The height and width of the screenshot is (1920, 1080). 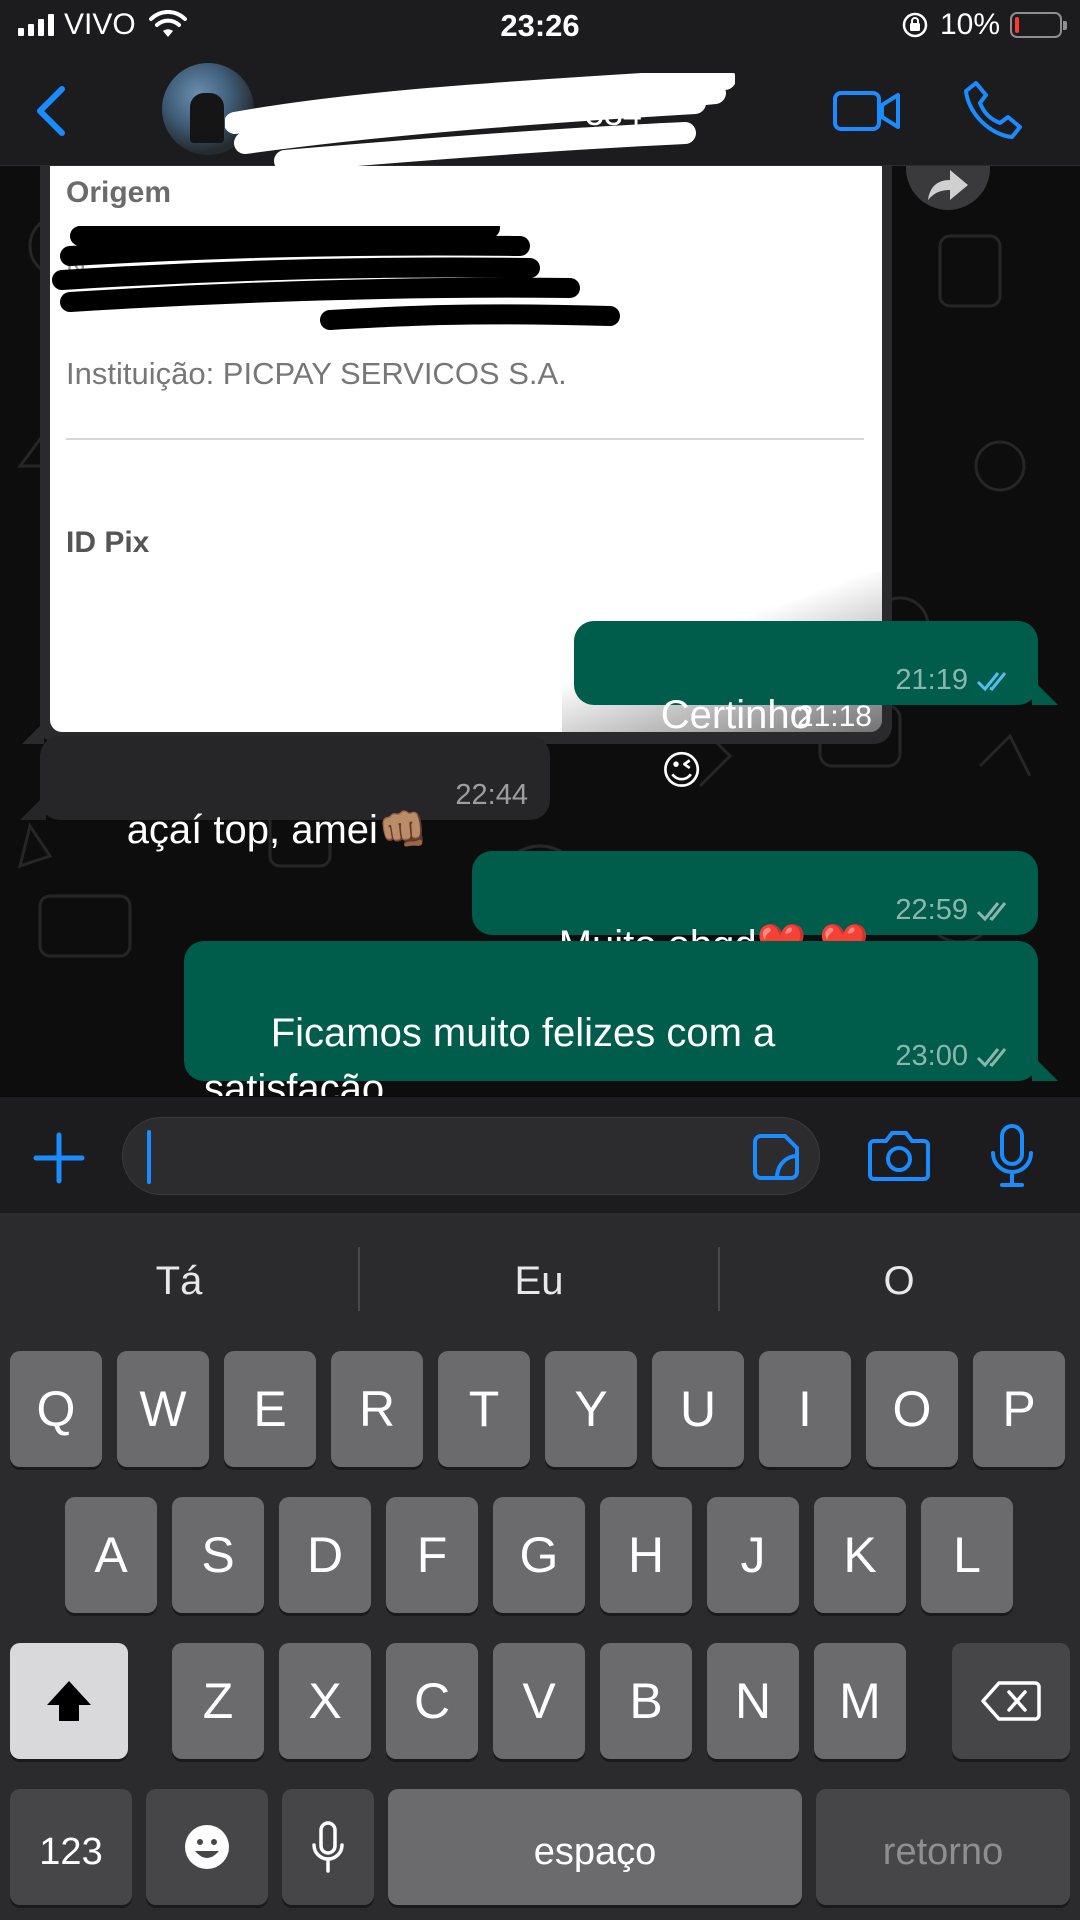 What do you see at coordinates (465, 439) in the screenshot?
I see `receipt-divider` at bounding box center [465, 439].